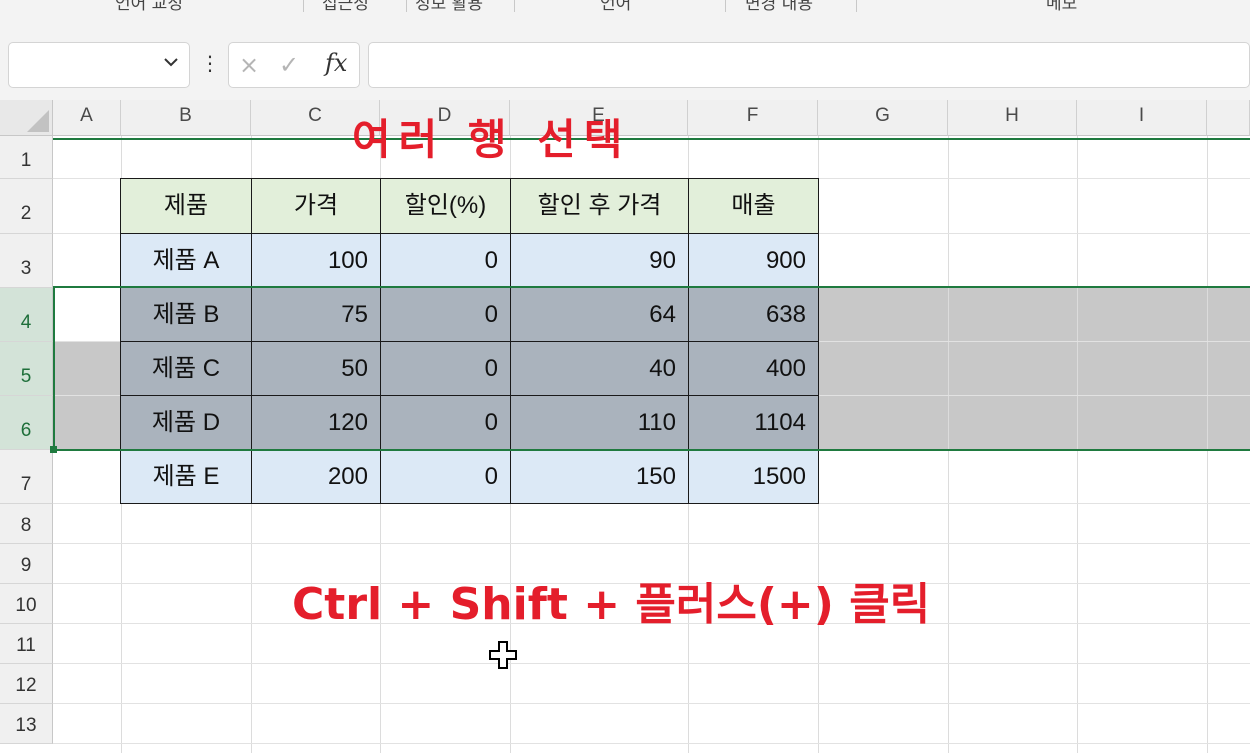 The image size is (1250, 753). I want to click on column-header-h: H, so click(1012, 118).